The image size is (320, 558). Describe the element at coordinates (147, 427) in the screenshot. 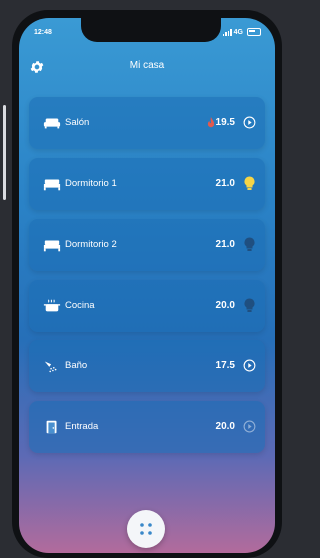

I see `room-card-entrada: Entrada 20.0` at that location.